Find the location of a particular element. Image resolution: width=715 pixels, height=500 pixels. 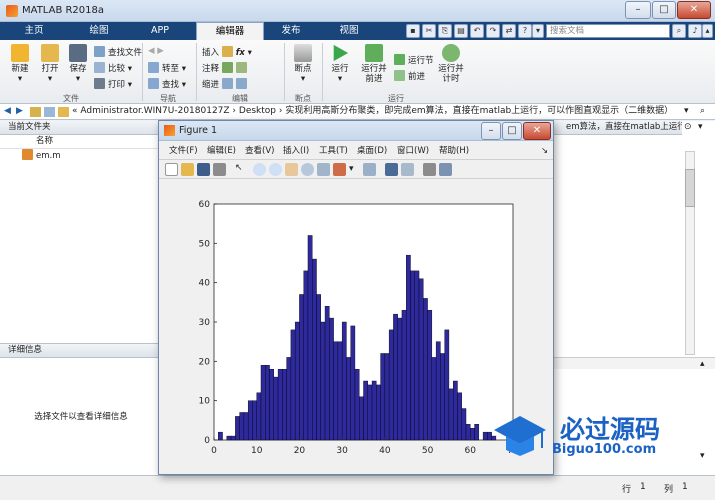

close-button: ✕ is located at coordinates (694, 10).